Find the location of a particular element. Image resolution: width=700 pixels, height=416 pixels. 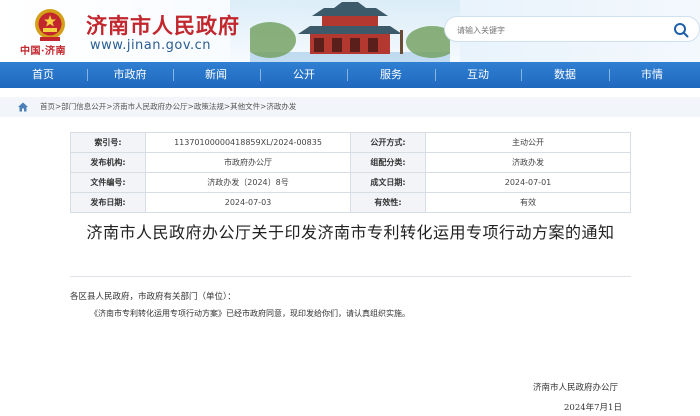

publisher-label: 发布机构: is located at coordinates (108, 162).